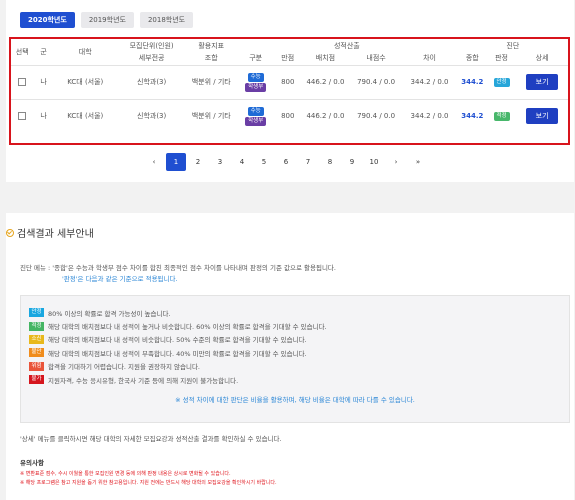  What do you see at coordinates (513, 45) in the screenshot?
I see `col-verdict: 진단` at bounding box center [513, 45].